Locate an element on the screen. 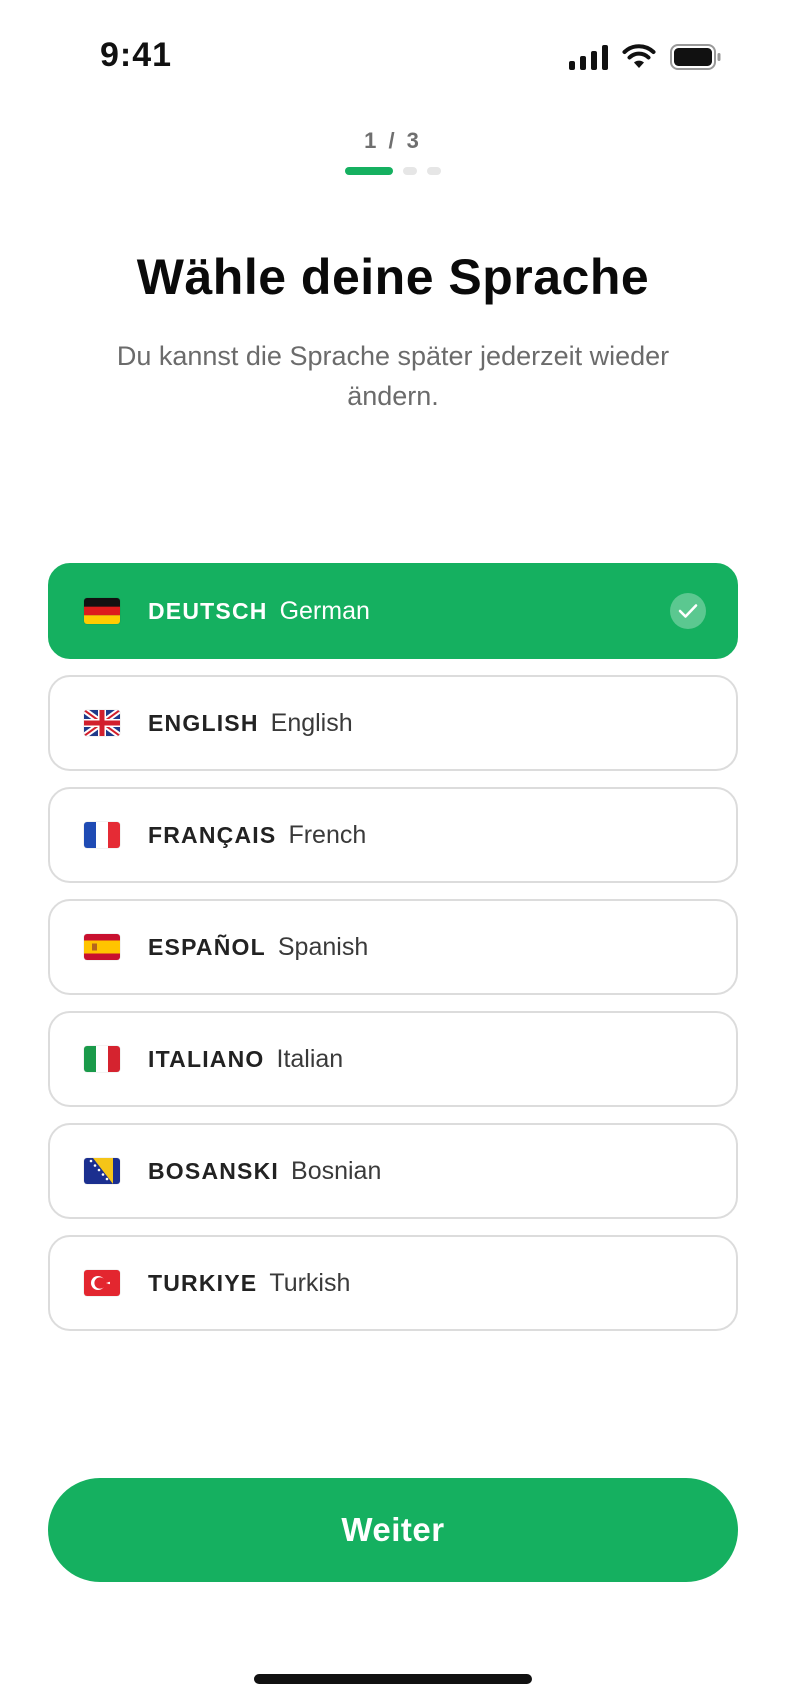 This screenshot has width=786, height=1704. germany-flag-icon is located at coordinates (102, 611).